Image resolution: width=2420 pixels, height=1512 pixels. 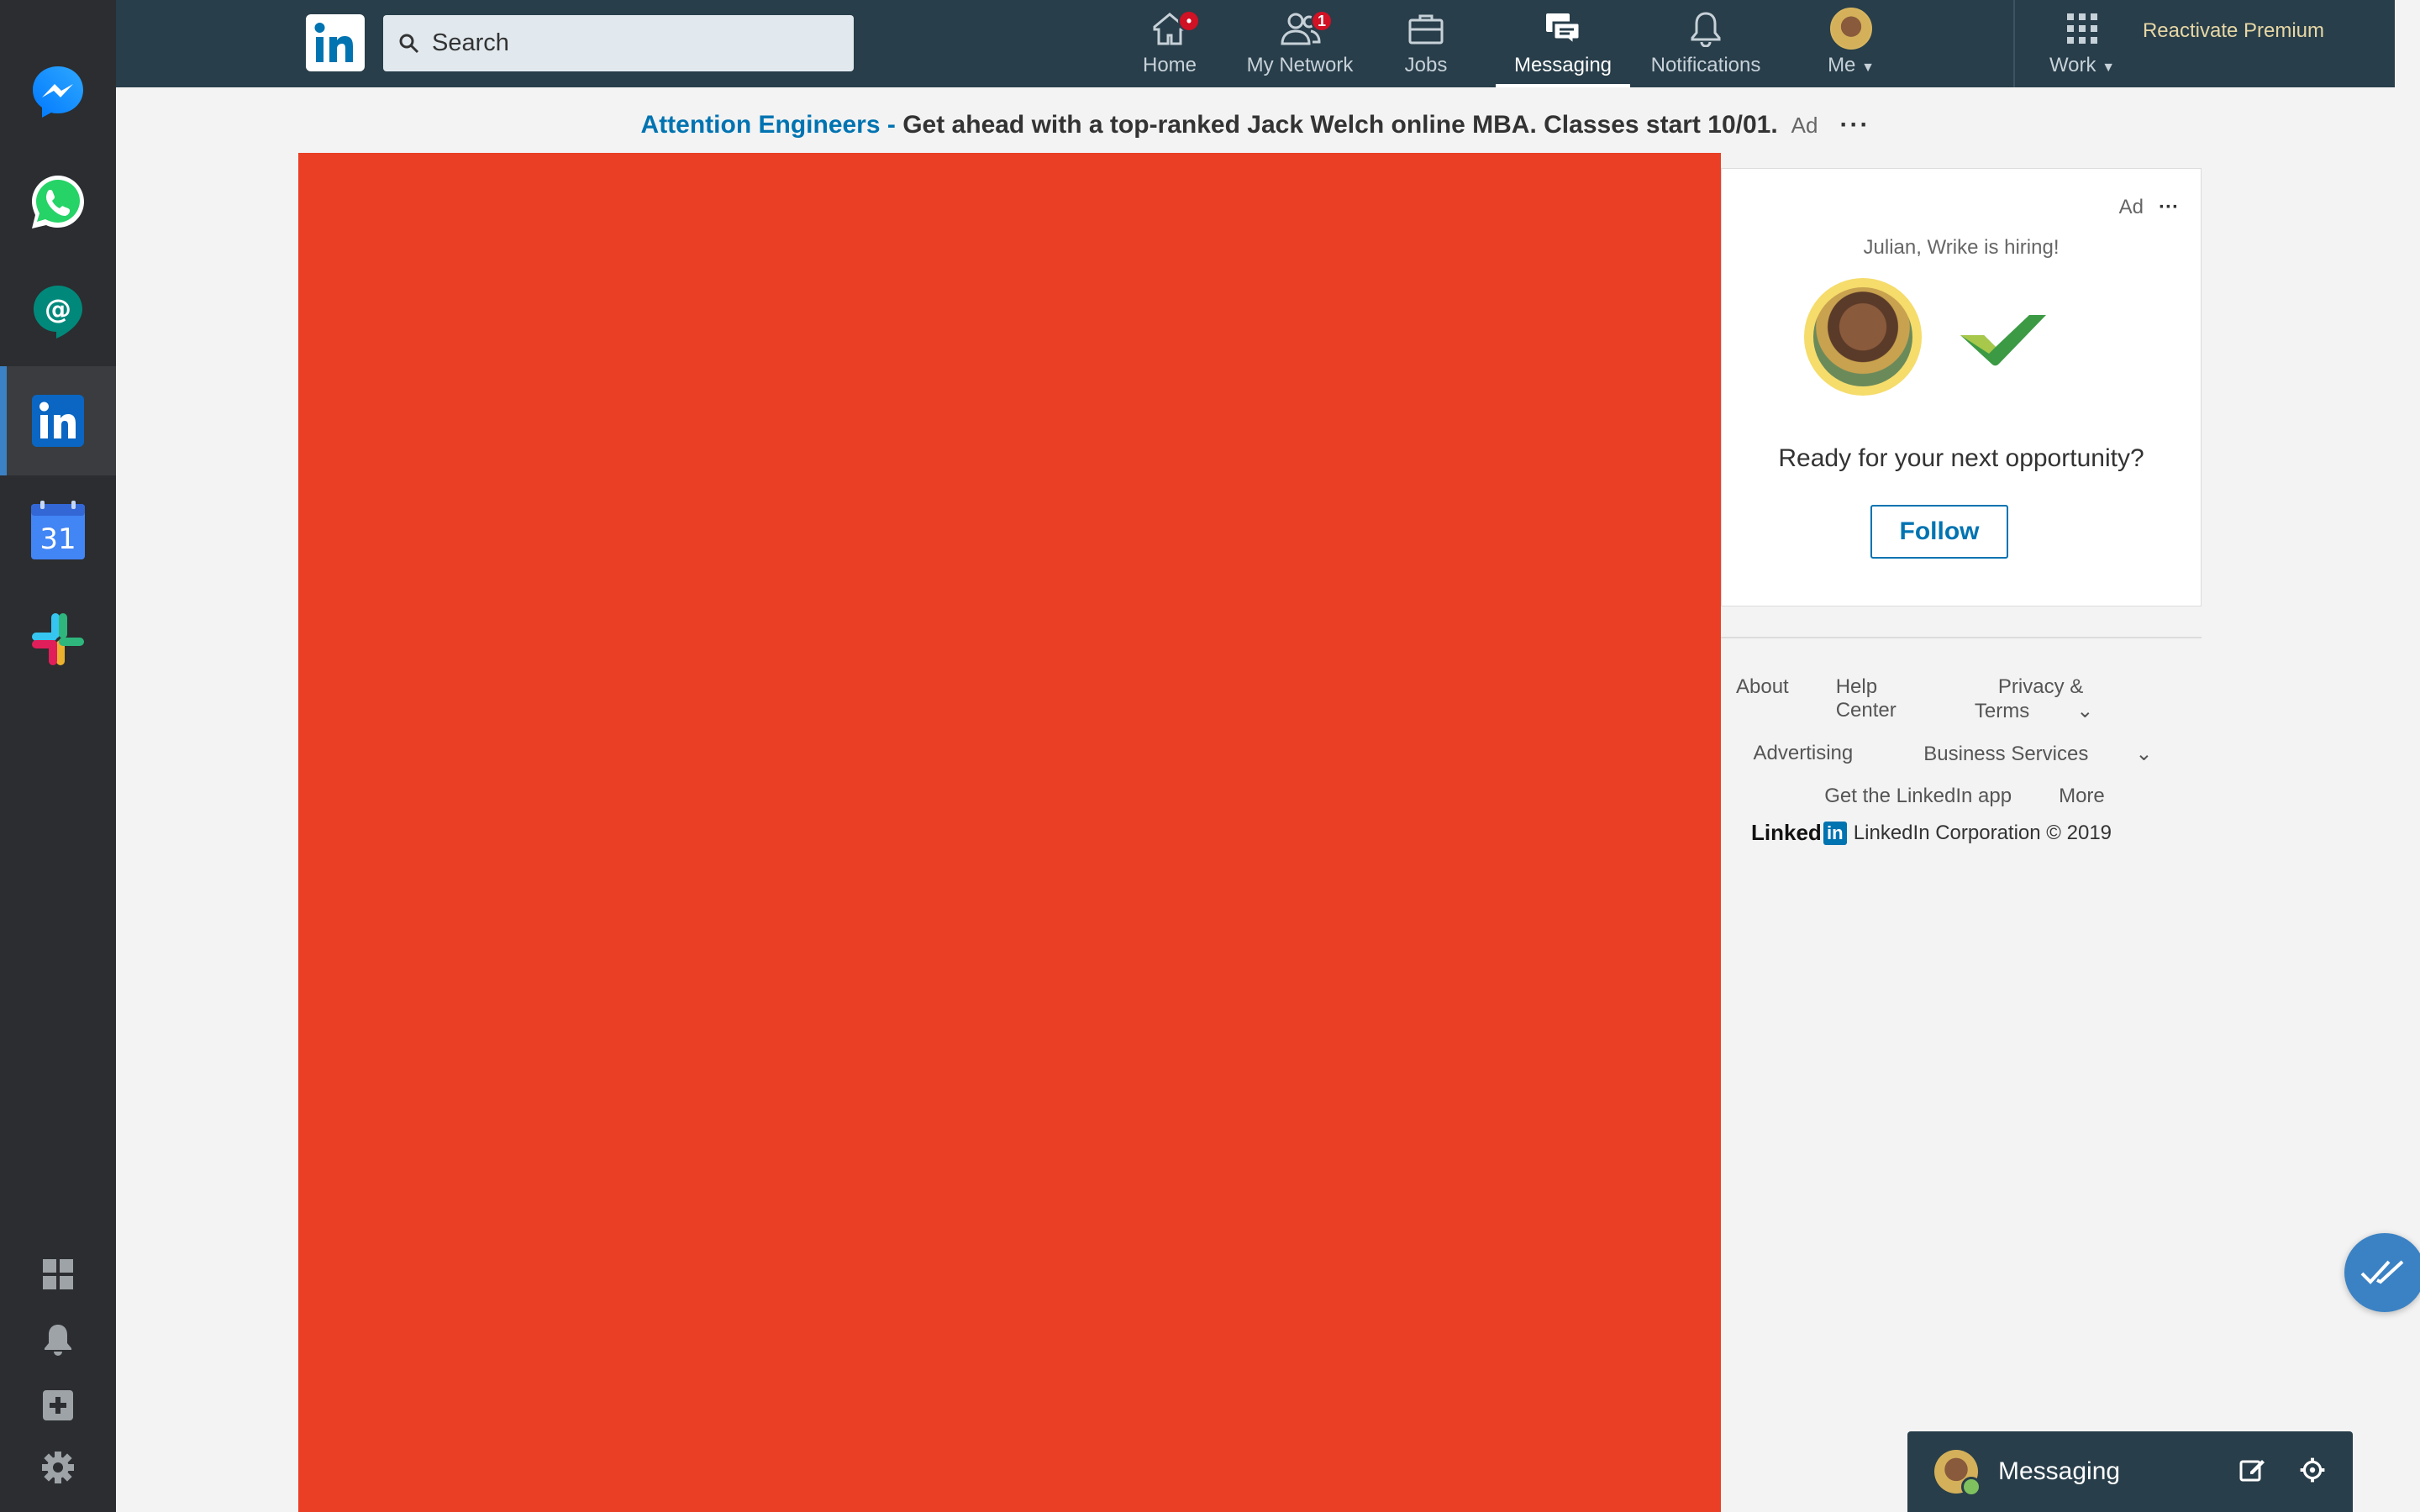 I want to click on slack-app, so click(x=58, y=639).